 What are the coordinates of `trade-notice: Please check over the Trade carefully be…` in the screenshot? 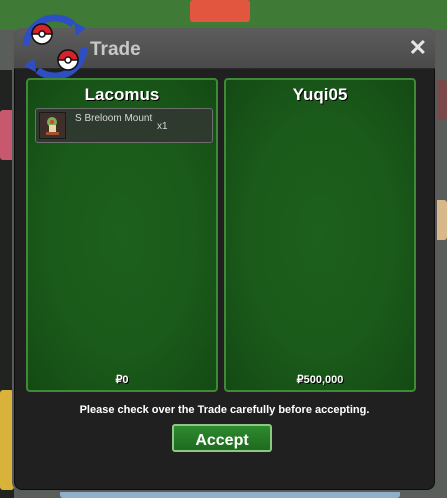 It's located at (224, 410).